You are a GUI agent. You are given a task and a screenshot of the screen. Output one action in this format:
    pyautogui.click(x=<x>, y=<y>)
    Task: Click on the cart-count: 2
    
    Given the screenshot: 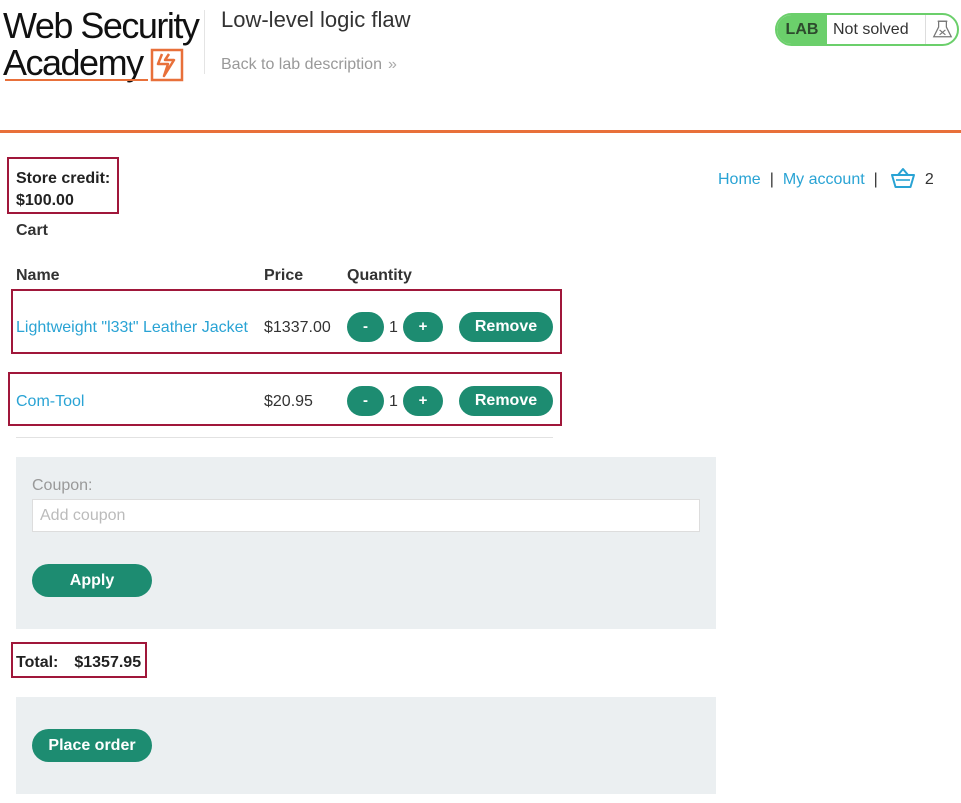 What is the action you would take?
    pyautogui.click(x=929, y=179)
    